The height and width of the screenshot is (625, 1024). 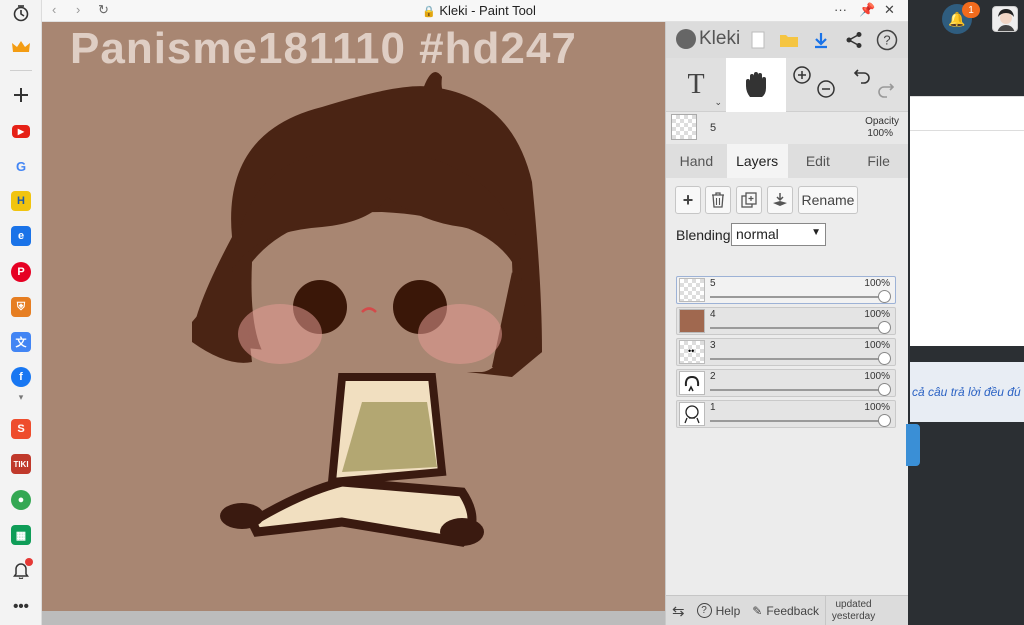 What do you see at coordinates (778, 234) in the screenshot?
I see `blending-select: normal ▼` at bounding box center [778, 234].